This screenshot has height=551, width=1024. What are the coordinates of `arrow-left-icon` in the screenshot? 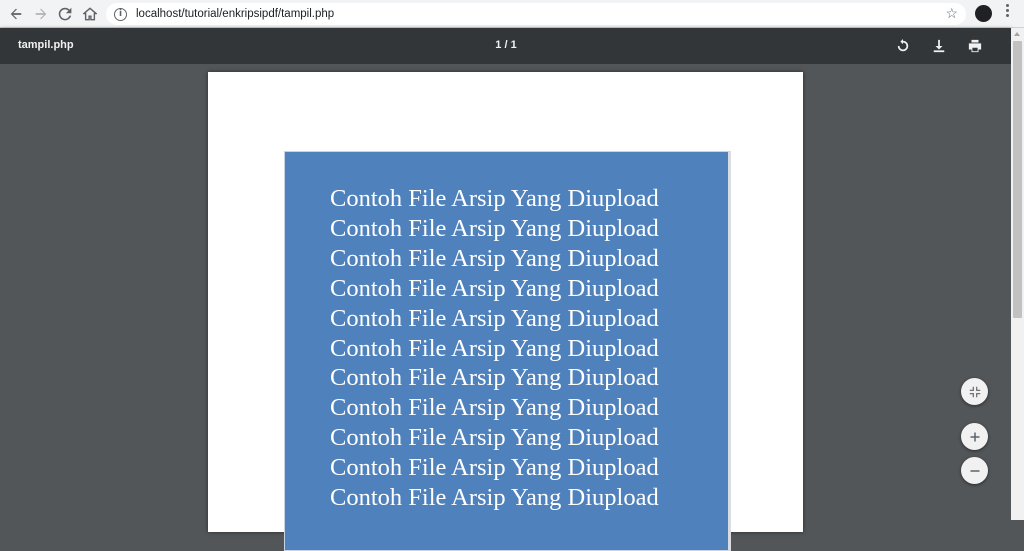 It's located at (16, 14).